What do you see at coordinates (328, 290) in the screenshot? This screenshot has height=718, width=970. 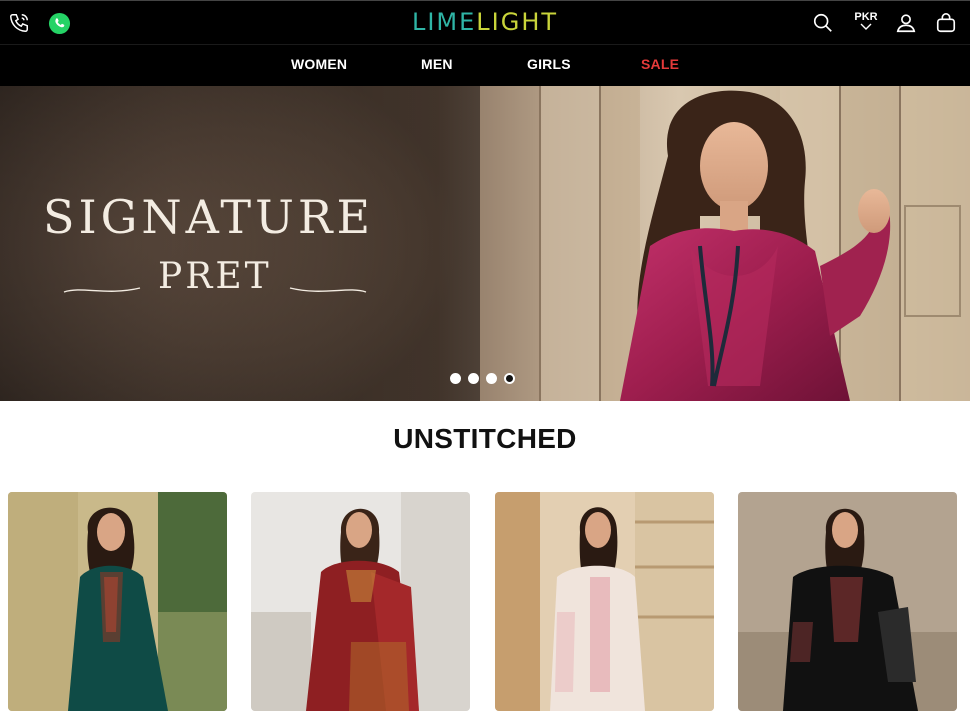 I see `decorative-swirl-right` at bounding box center [328, 290].